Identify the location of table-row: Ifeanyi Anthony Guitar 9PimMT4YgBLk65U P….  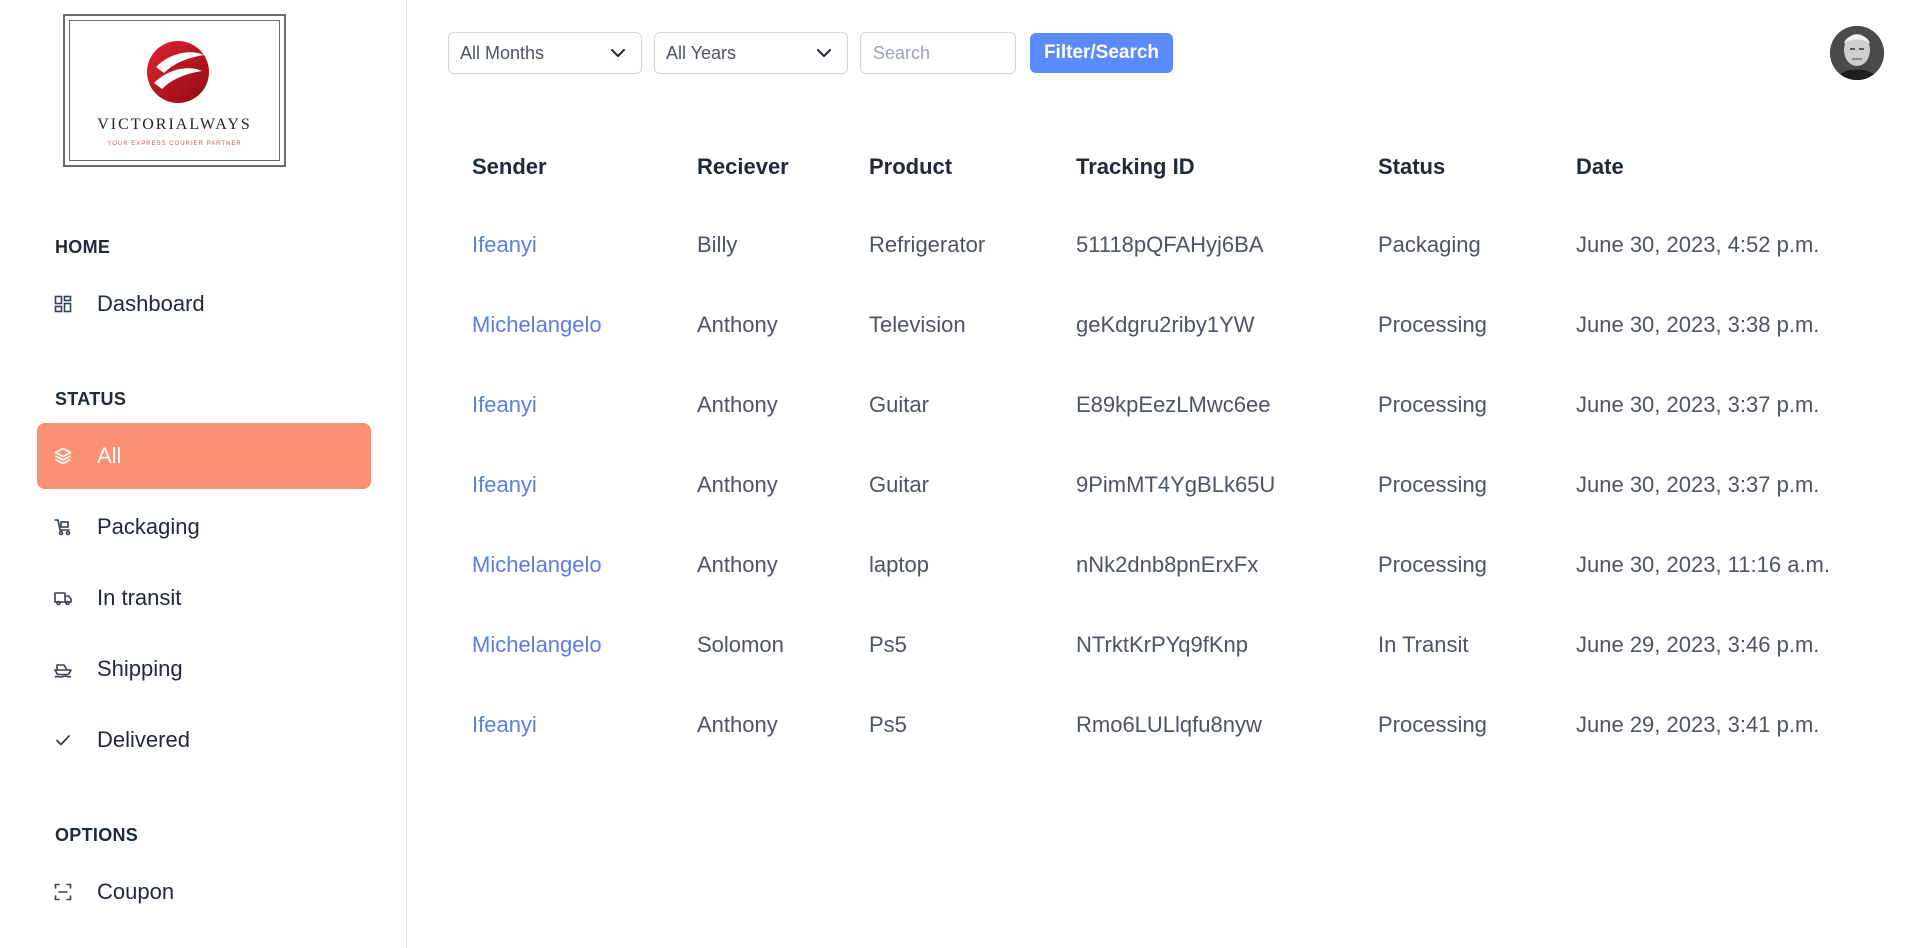
(1182, 512).